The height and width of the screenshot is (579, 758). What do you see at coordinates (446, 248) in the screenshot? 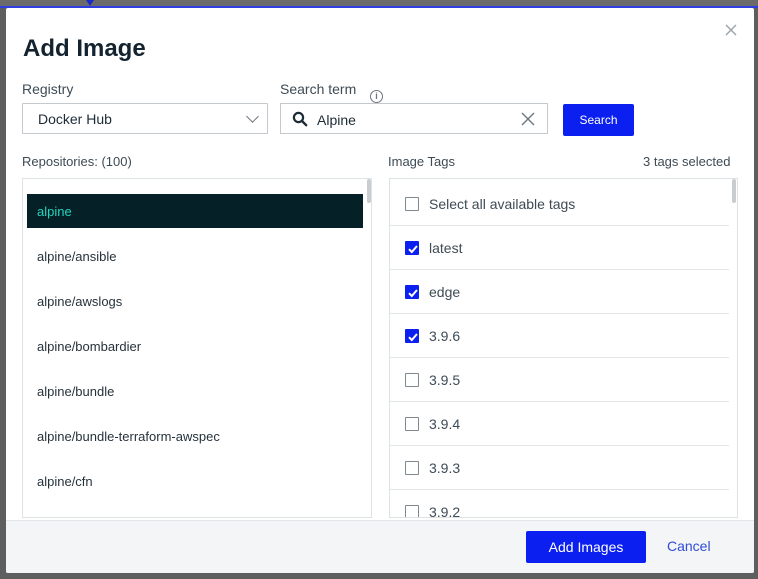
I see `tag-label: latest` at bounding box center [446, 248].